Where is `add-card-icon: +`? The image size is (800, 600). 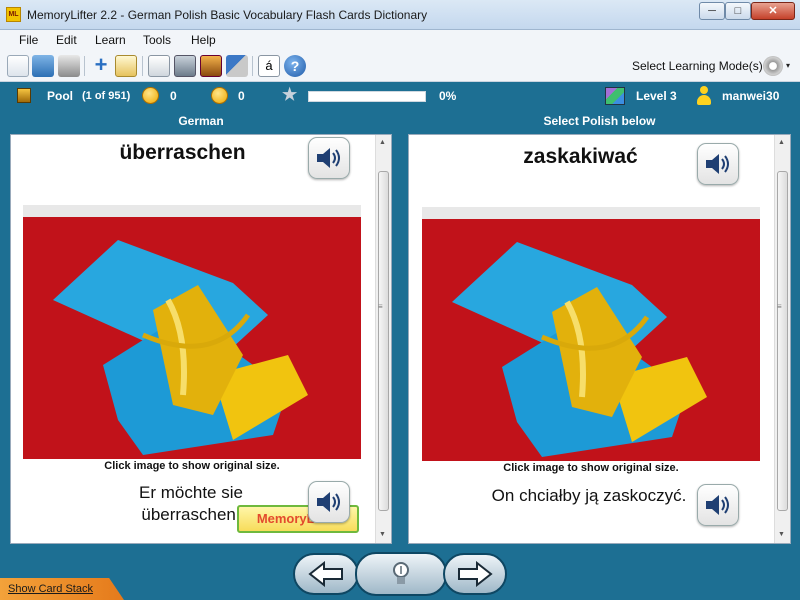
add-card-icon: + is located at coordinates (101, 65).